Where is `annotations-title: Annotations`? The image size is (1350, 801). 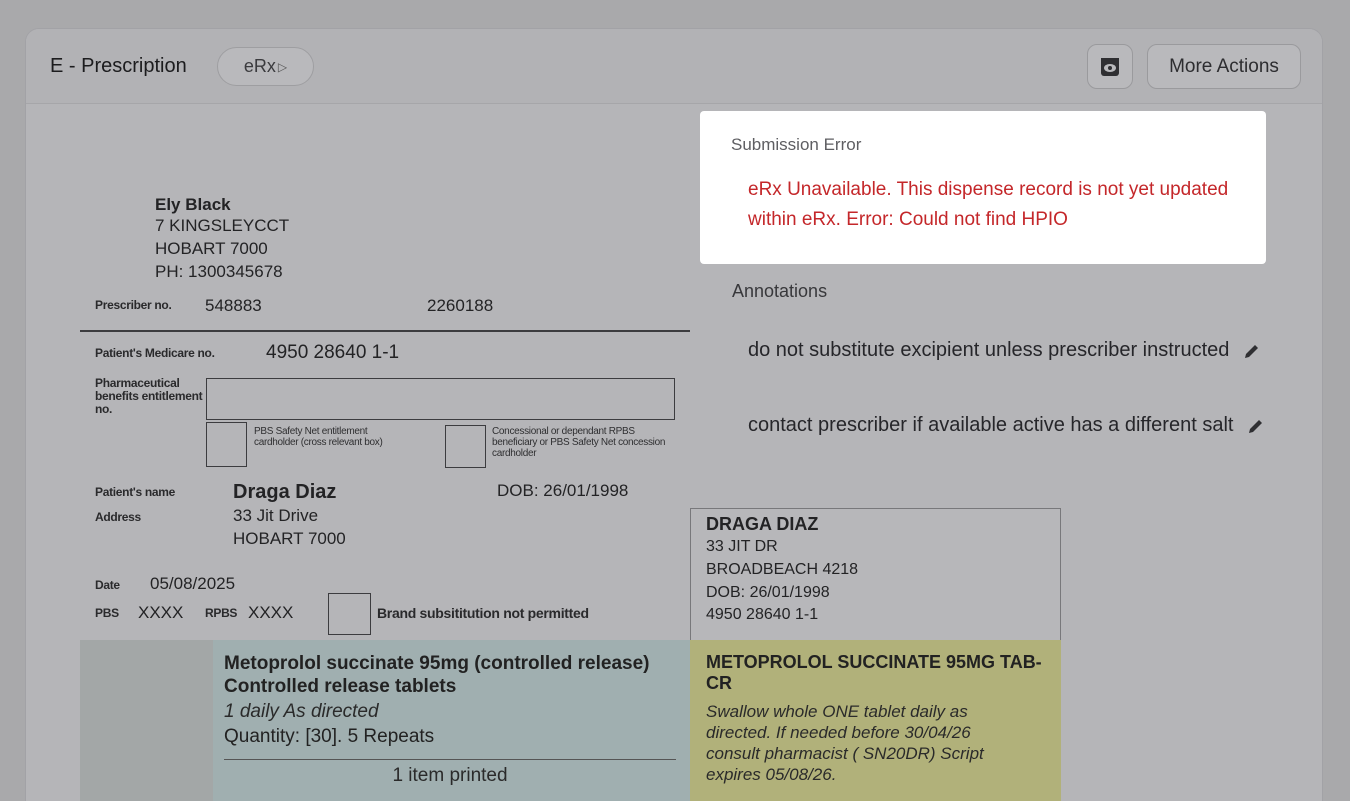
annotations-title: Annotations is located at coordinates (780, 291).